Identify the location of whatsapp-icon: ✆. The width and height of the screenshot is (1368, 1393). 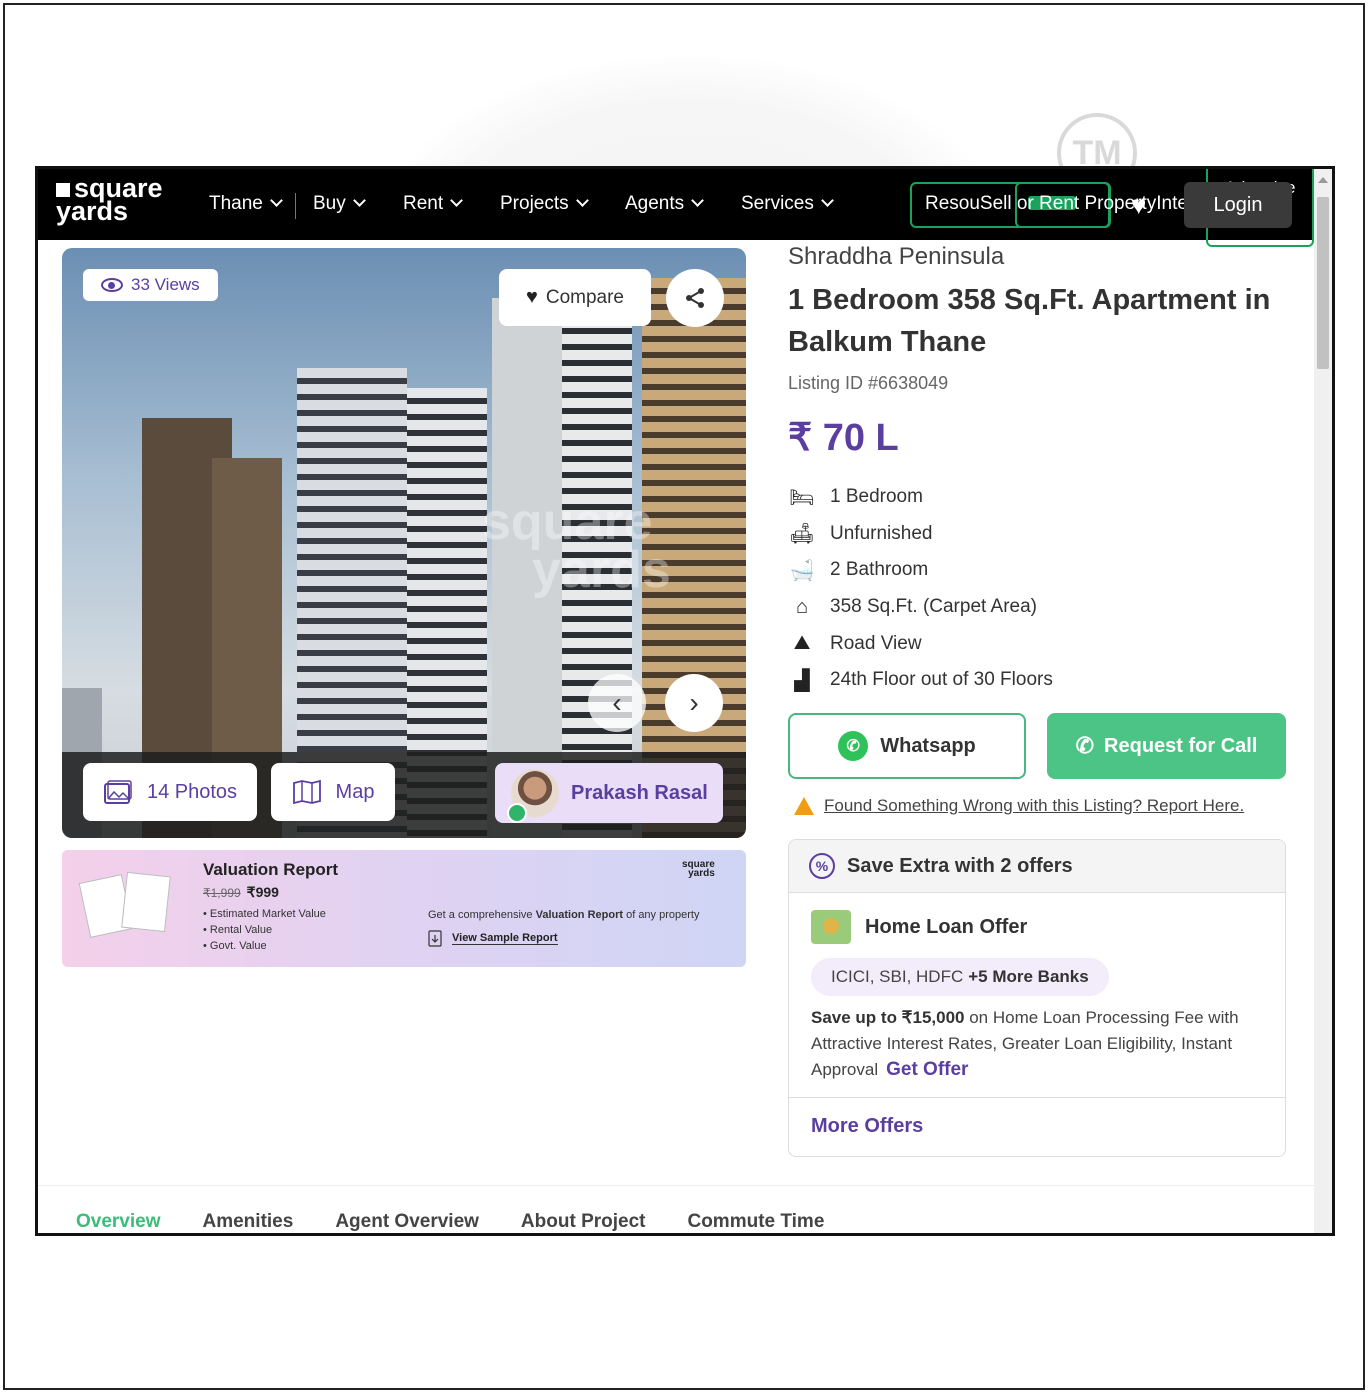
(853, 746).